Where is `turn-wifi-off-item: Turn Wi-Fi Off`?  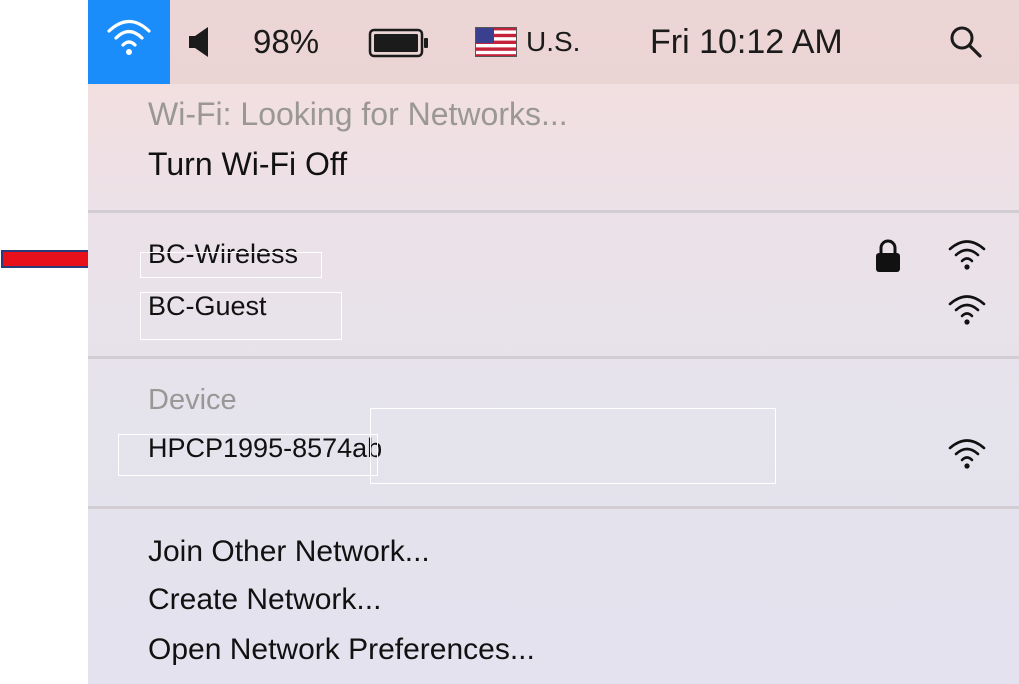
turn-wifi-off-item: Turn Wi-Fi Off is located at coordinates (247, 164).